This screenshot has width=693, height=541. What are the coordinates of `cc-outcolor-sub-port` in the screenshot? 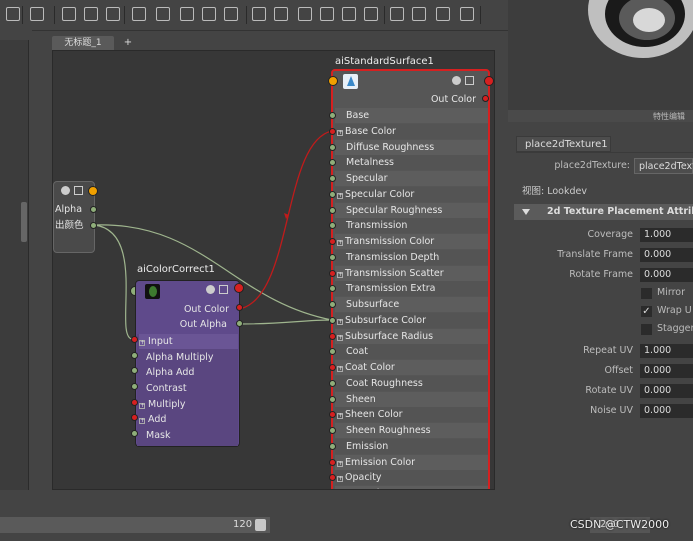 It's located at (239, 307).